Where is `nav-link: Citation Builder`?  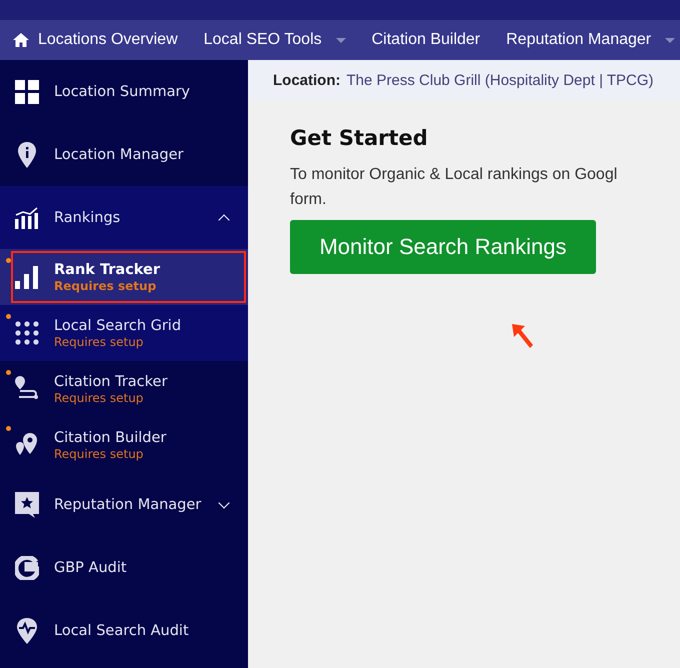
nav-link: Citation Builder is located at coordinates (426, 40).